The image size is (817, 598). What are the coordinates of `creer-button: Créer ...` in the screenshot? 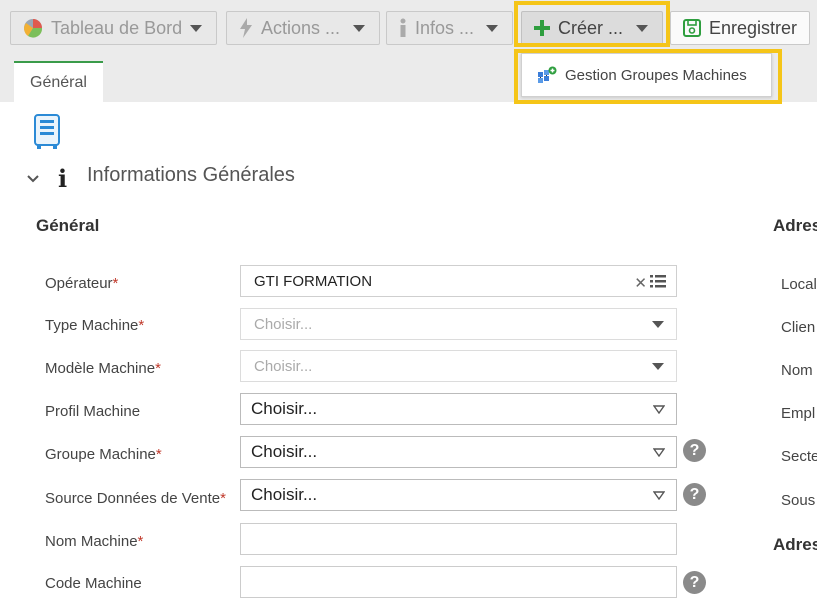 It's located at (592, 28).